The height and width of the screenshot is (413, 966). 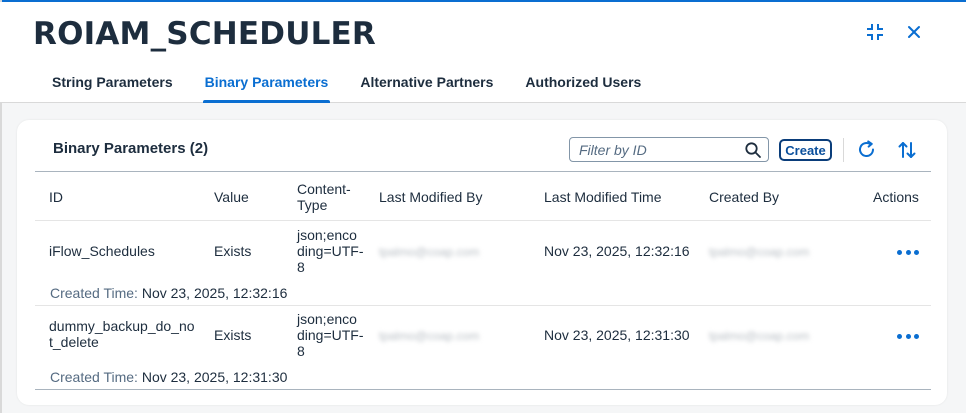 I want to click on created-time-value: Nov 23, 2025, 12:32:16, so click(x=214, y=293).